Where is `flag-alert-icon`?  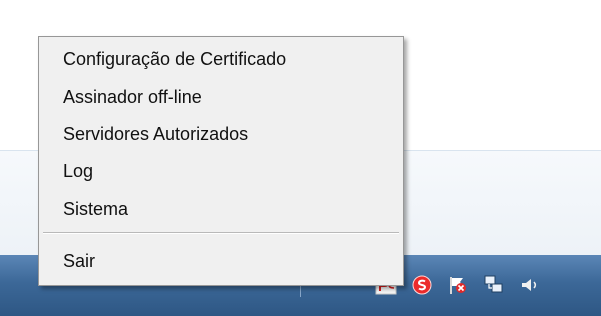
flag-alert-icon is located at coordinates (458, 285).